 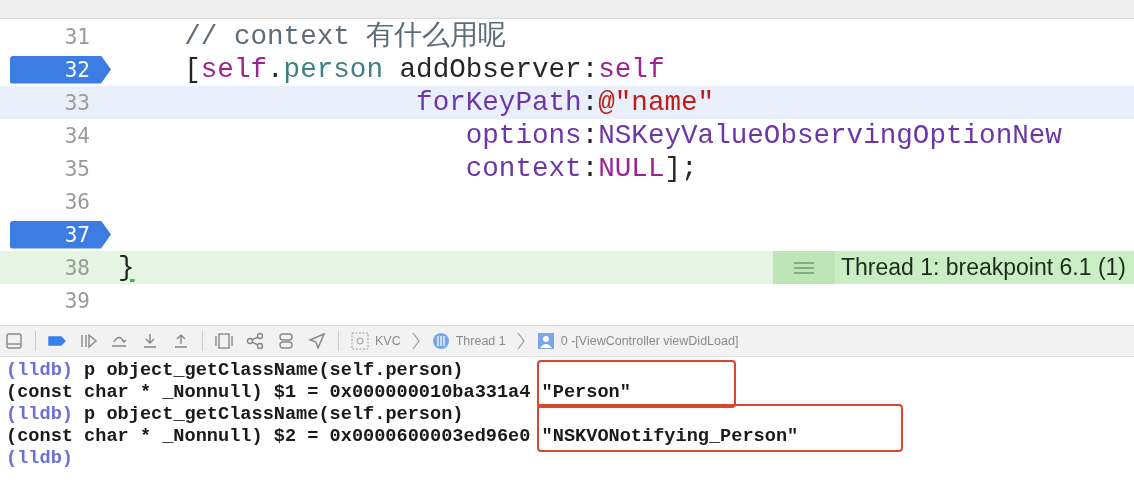 What do you see at coordinates (60, 69) in the screenshot?
I see `breakpoint-marker: 32` at bounding box center [60, 69].